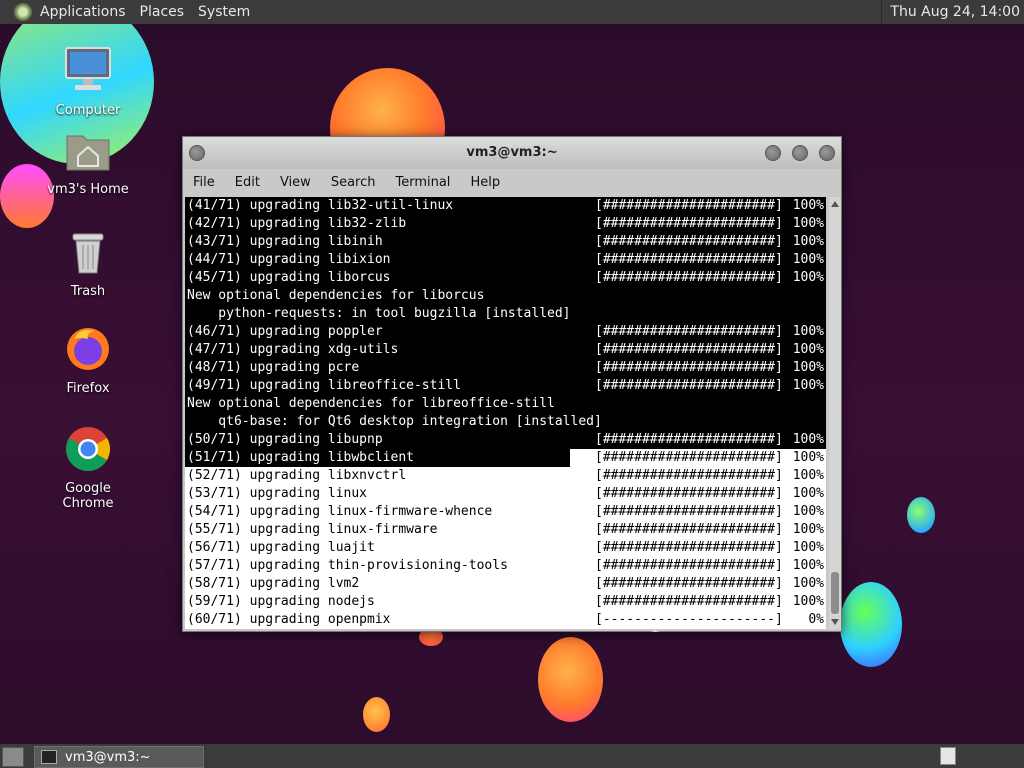 This screenshot has height=768, width=1024. I want to click on close-button, so click(827, 153).